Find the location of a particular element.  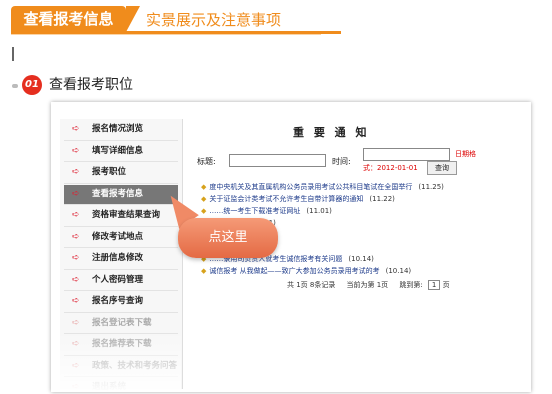

page-select: 1 is located at coordinates (434, 285).